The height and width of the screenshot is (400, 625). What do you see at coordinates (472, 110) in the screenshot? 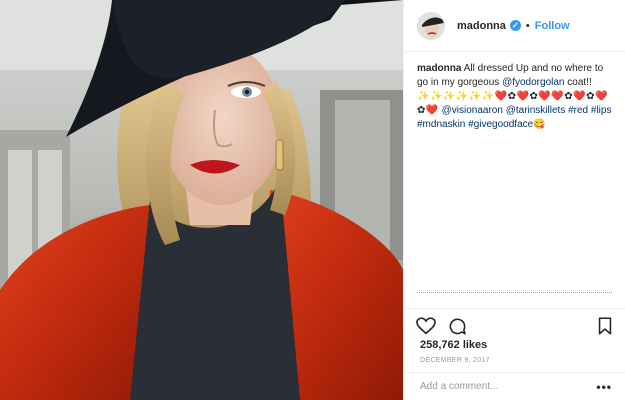
I see `mention-visionaaron: @visionaaron` at bounding box center [472, 110].